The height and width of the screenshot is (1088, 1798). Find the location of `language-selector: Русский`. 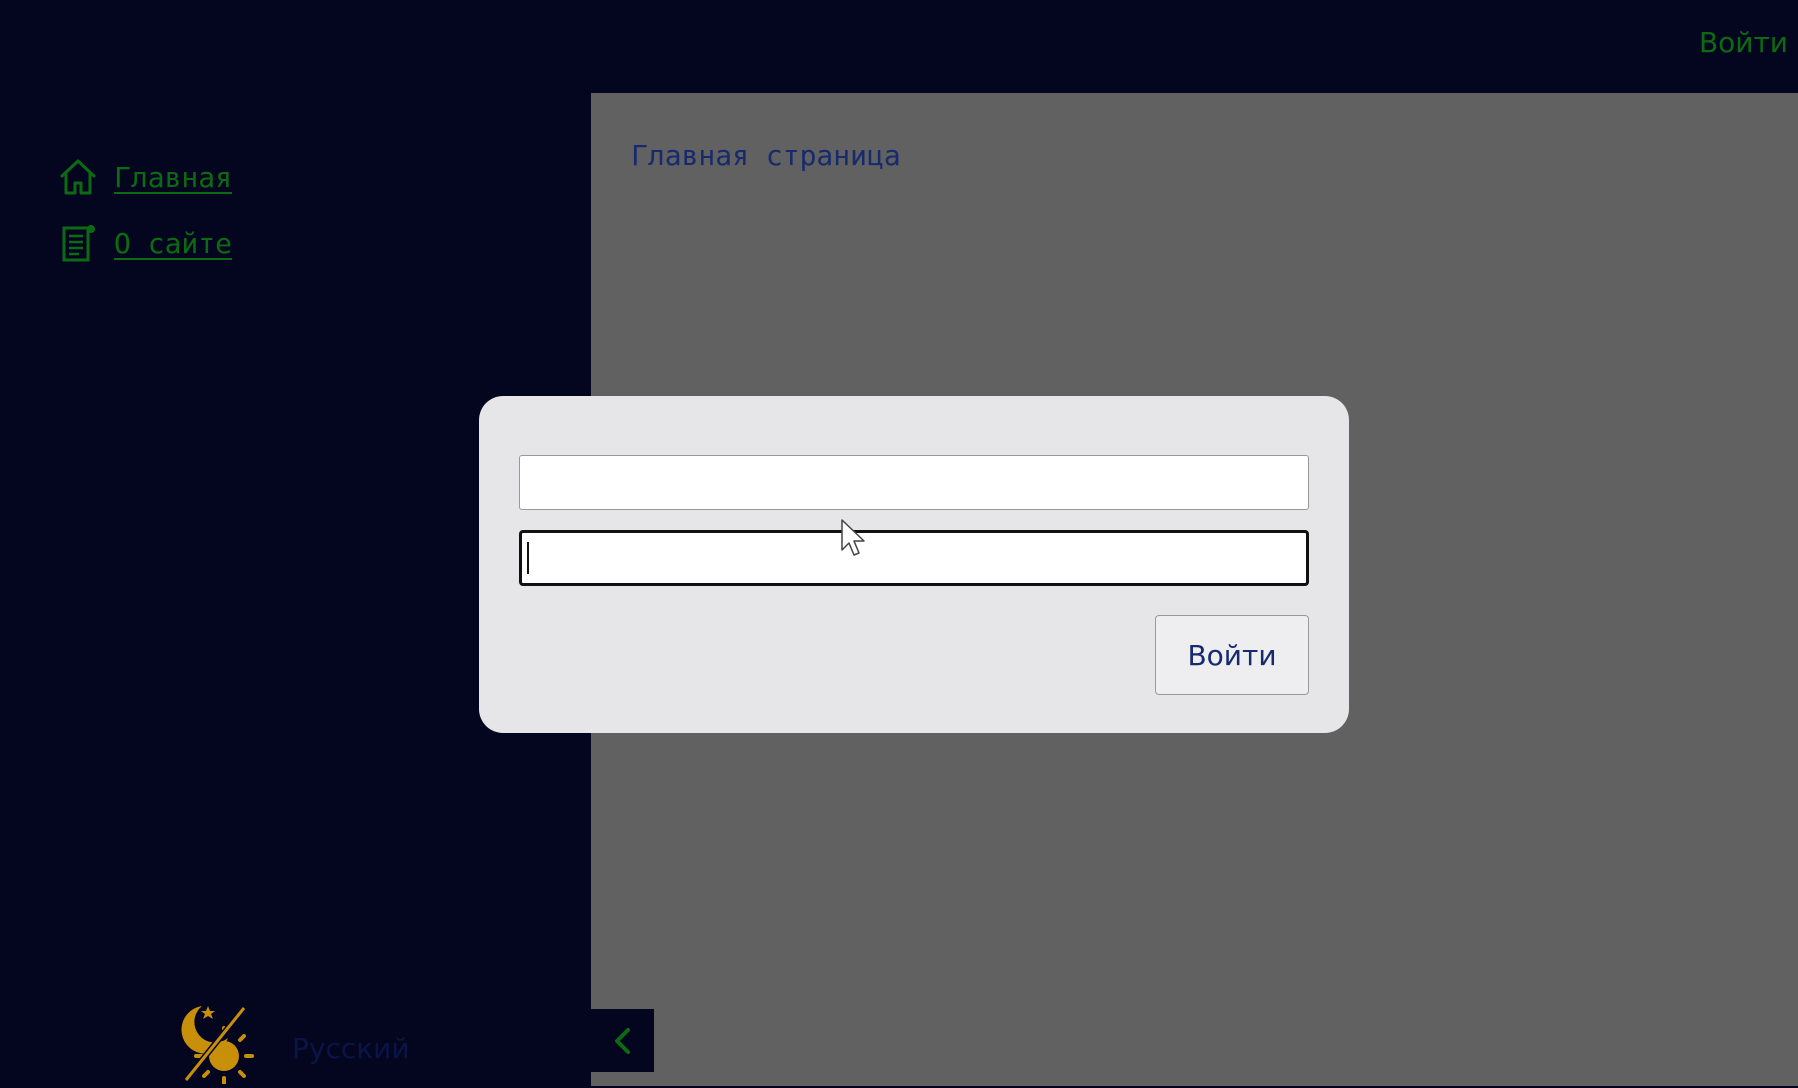

language-selector: Русский is located at coordinates (351, 1048).